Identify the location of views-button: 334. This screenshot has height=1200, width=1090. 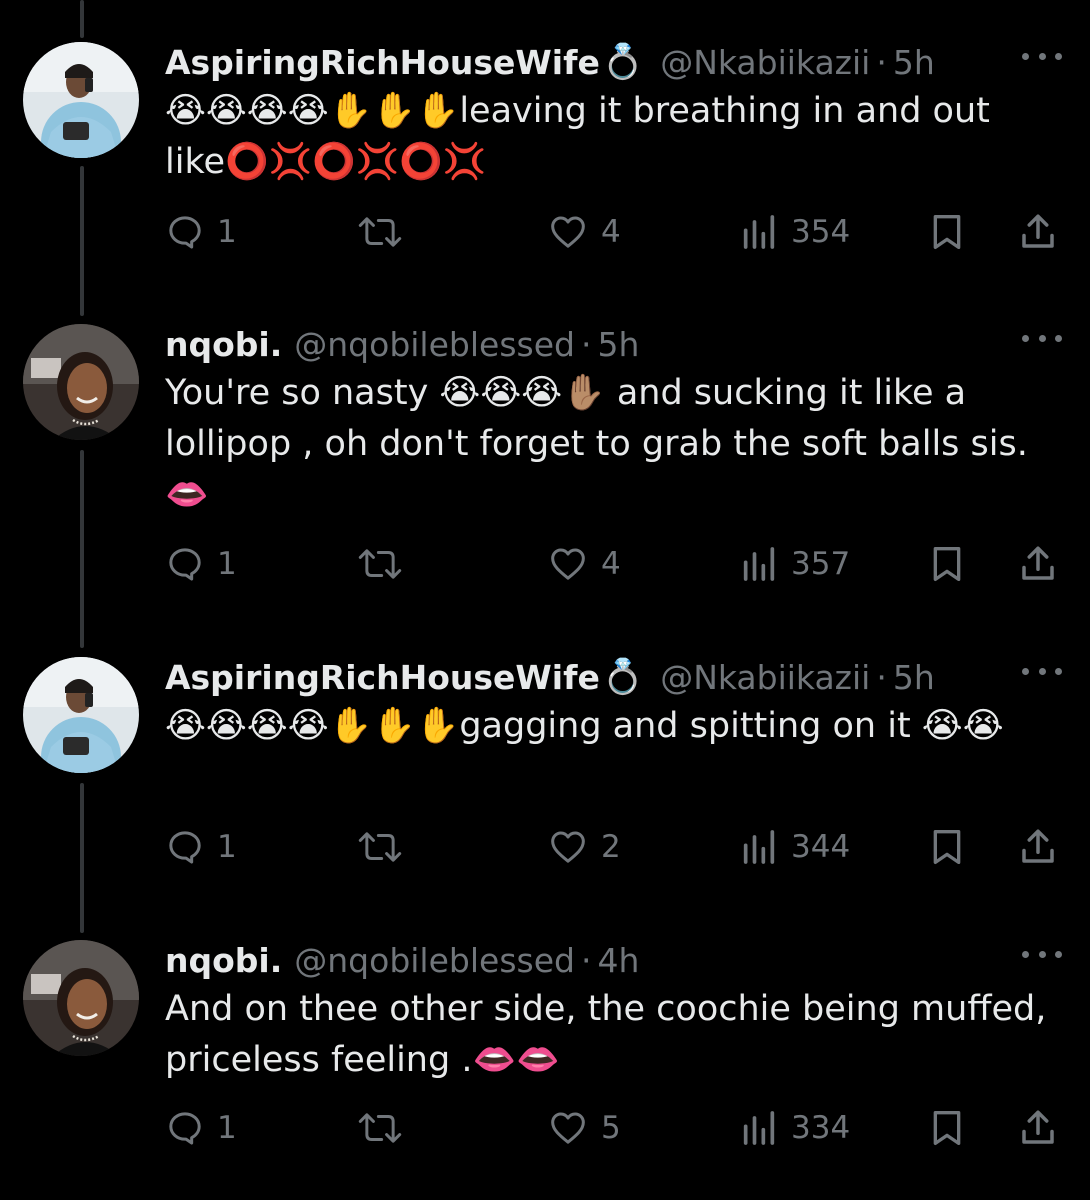
(794, 1128).